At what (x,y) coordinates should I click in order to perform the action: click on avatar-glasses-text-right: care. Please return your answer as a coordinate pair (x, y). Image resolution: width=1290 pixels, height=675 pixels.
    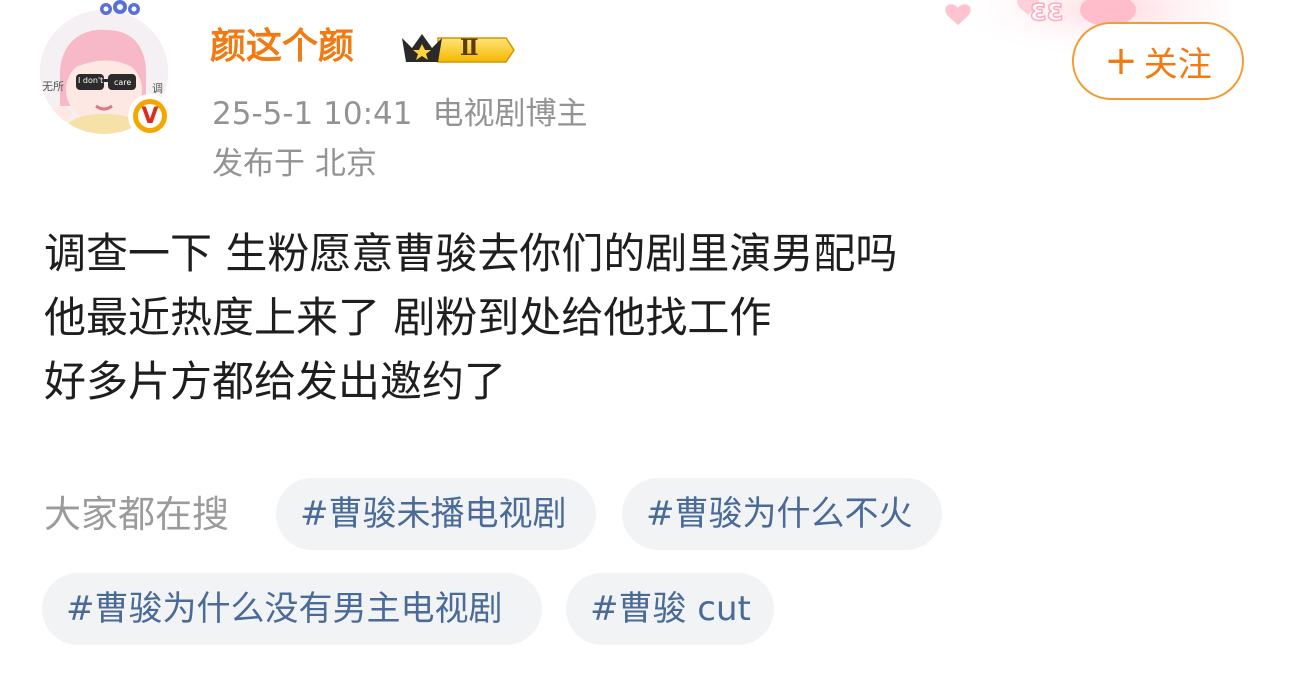
    Looking at the image, I should click on (123, 82).